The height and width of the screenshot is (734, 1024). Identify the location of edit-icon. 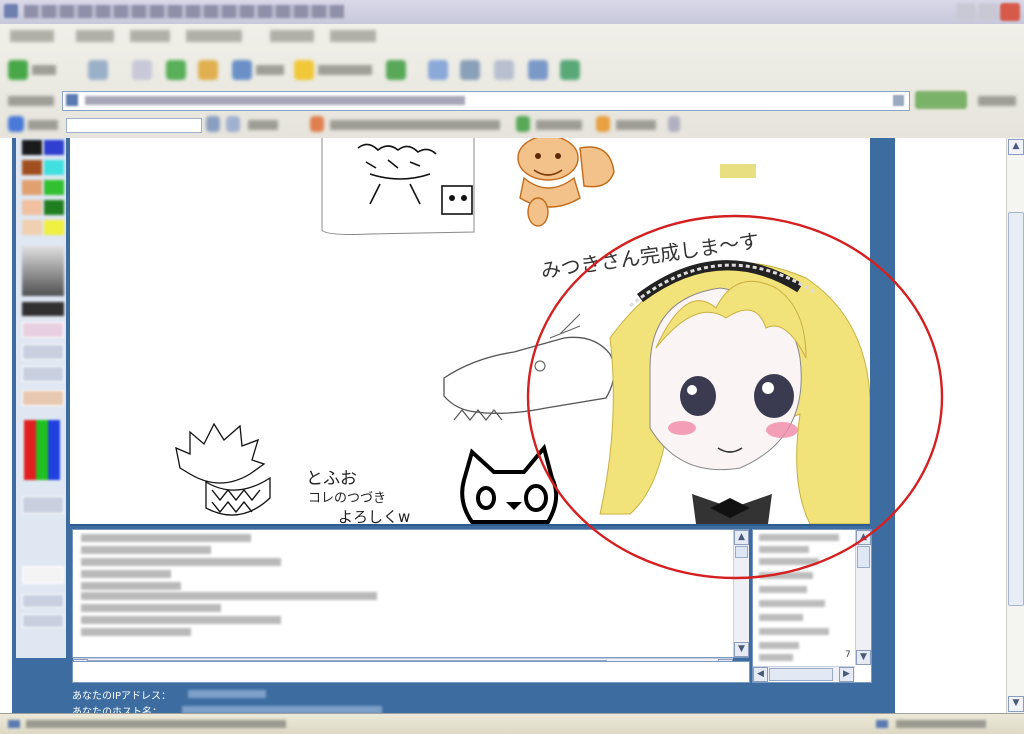
(504, 70).